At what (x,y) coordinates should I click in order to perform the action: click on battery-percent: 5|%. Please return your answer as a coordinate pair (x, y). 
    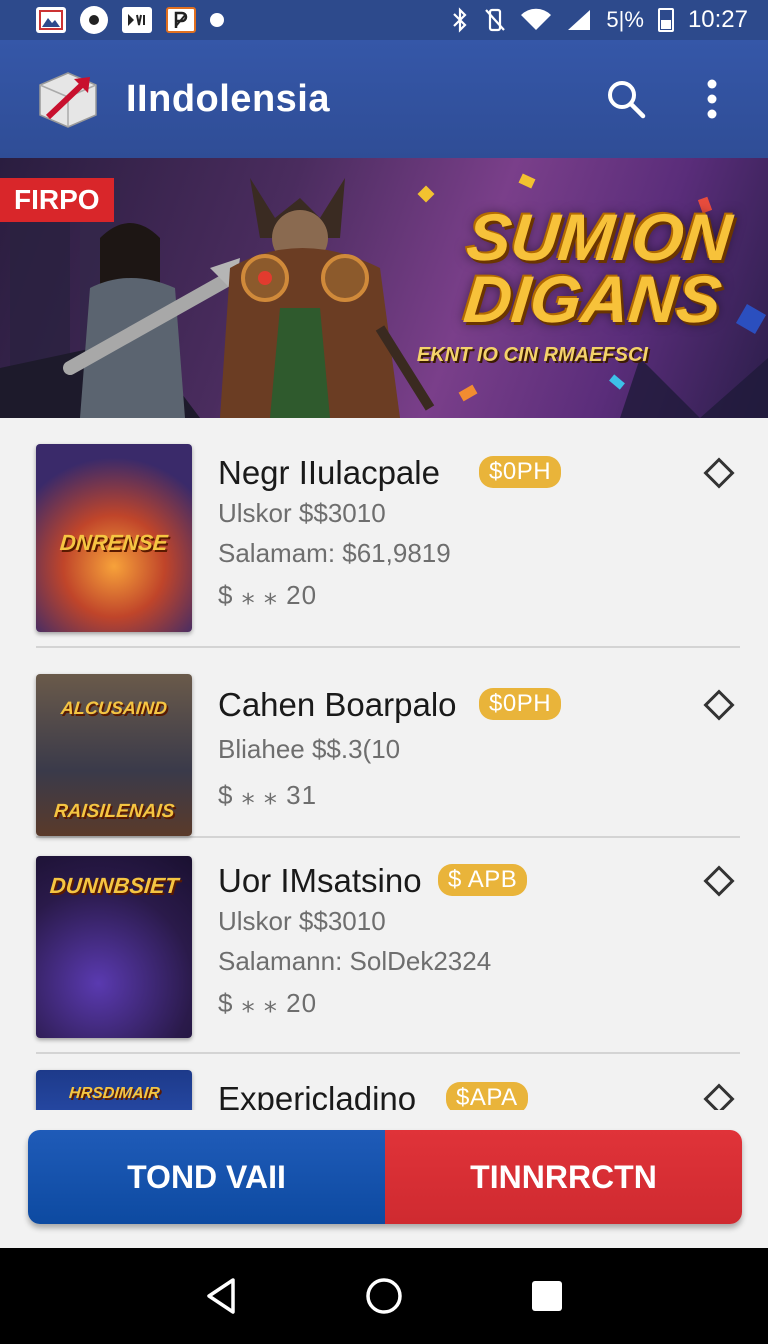
    Looking at the image, I should click on (625, 19).